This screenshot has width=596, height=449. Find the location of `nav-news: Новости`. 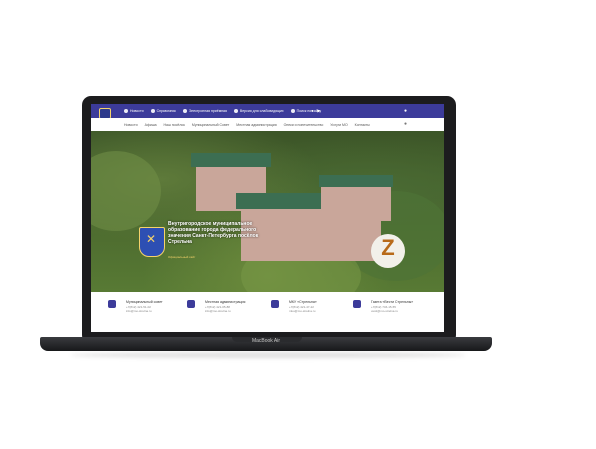

nav-news: Новости is located at coordinates (131, 125).